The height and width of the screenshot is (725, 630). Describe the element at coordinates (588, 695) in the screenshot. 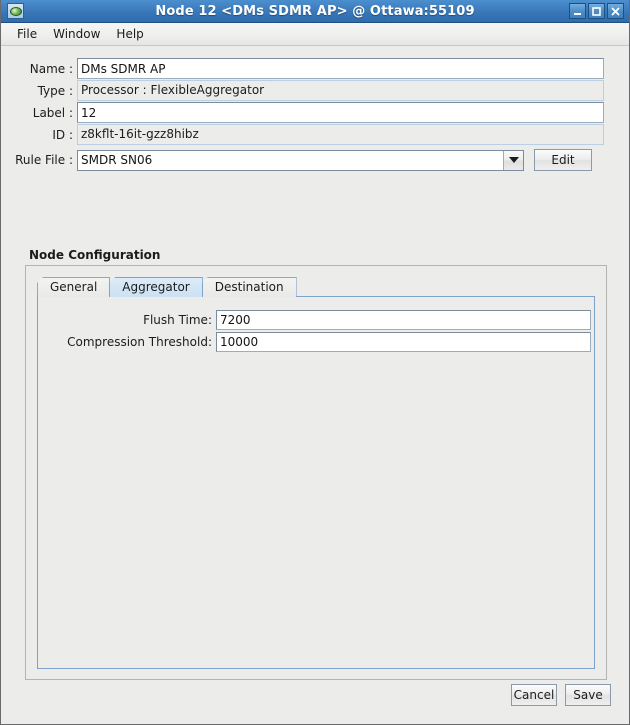

I see `save-button: Save` at that location.